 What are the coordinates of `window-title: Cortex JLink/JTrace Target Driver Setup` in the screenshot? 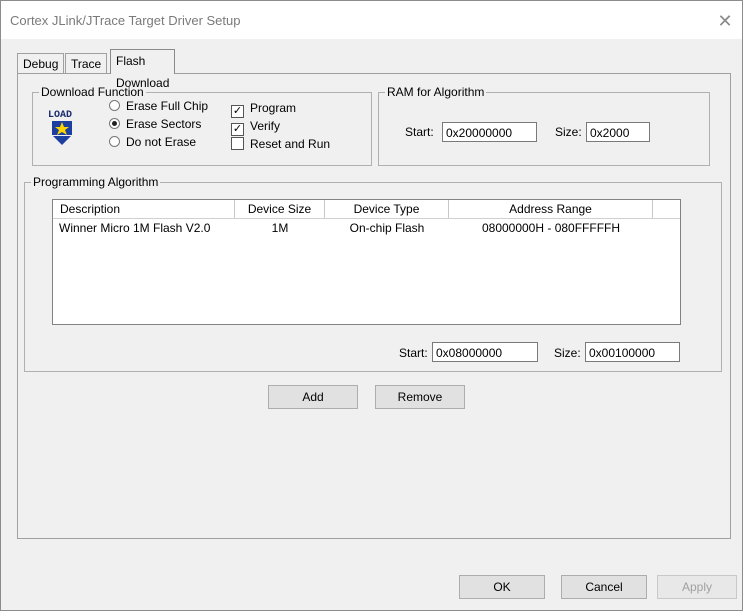 It's located at (125, 20).